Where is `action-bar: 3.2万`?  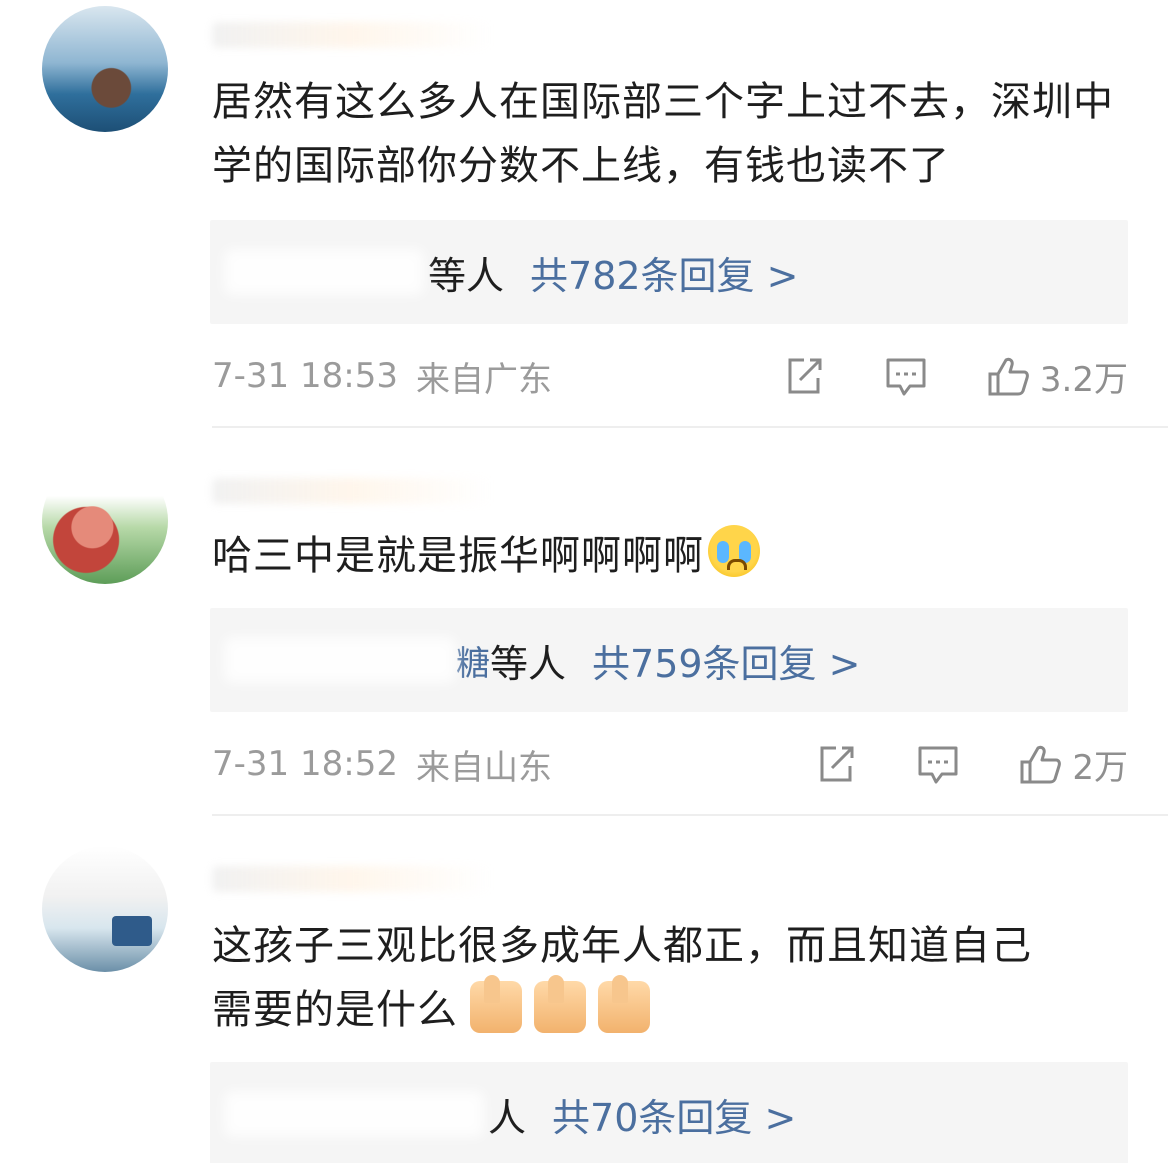
action-bar: 3.2万 is located at coordinates (955, 376).